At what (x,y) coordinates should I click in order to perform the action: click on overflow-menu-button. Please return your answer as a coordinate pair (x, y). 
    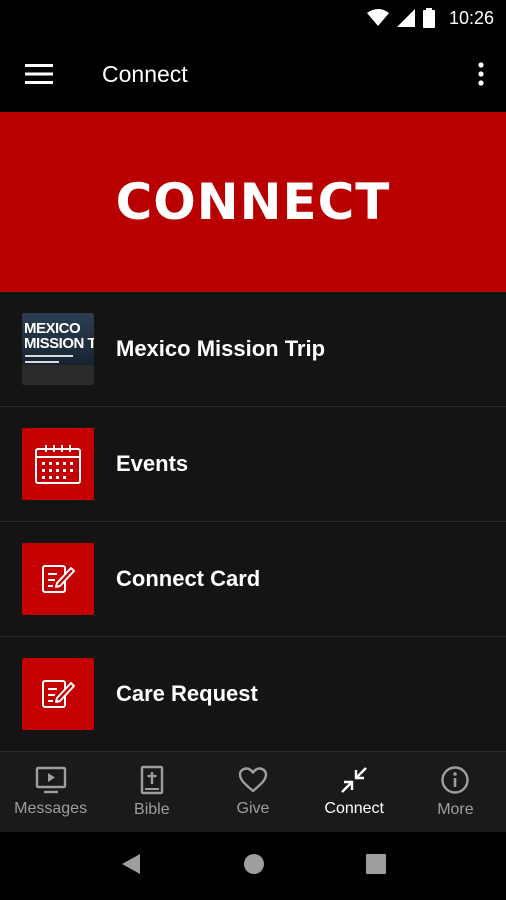
    Looking at the image, I should click on (481, 74).